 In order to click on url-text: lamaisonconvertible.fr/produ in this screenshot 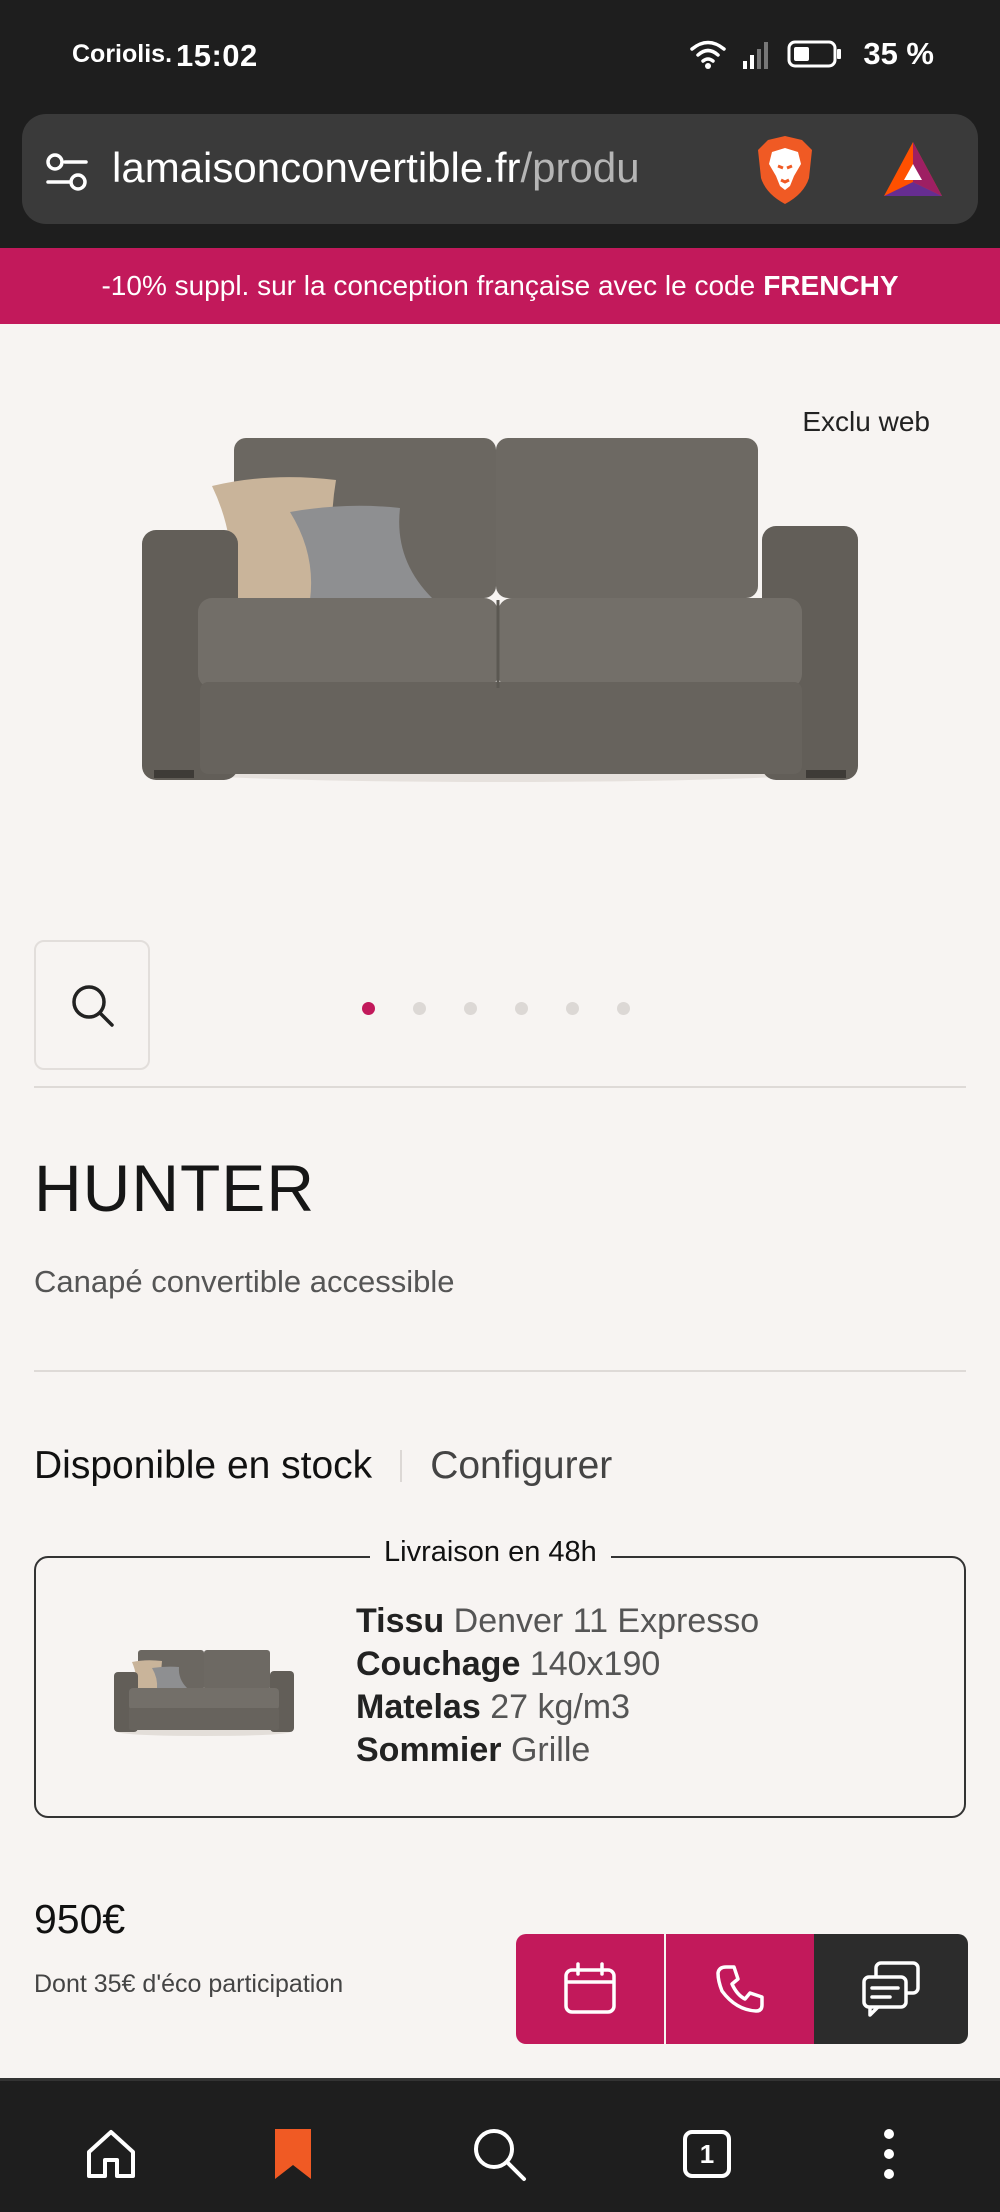, I will do `click(432, 168)`.